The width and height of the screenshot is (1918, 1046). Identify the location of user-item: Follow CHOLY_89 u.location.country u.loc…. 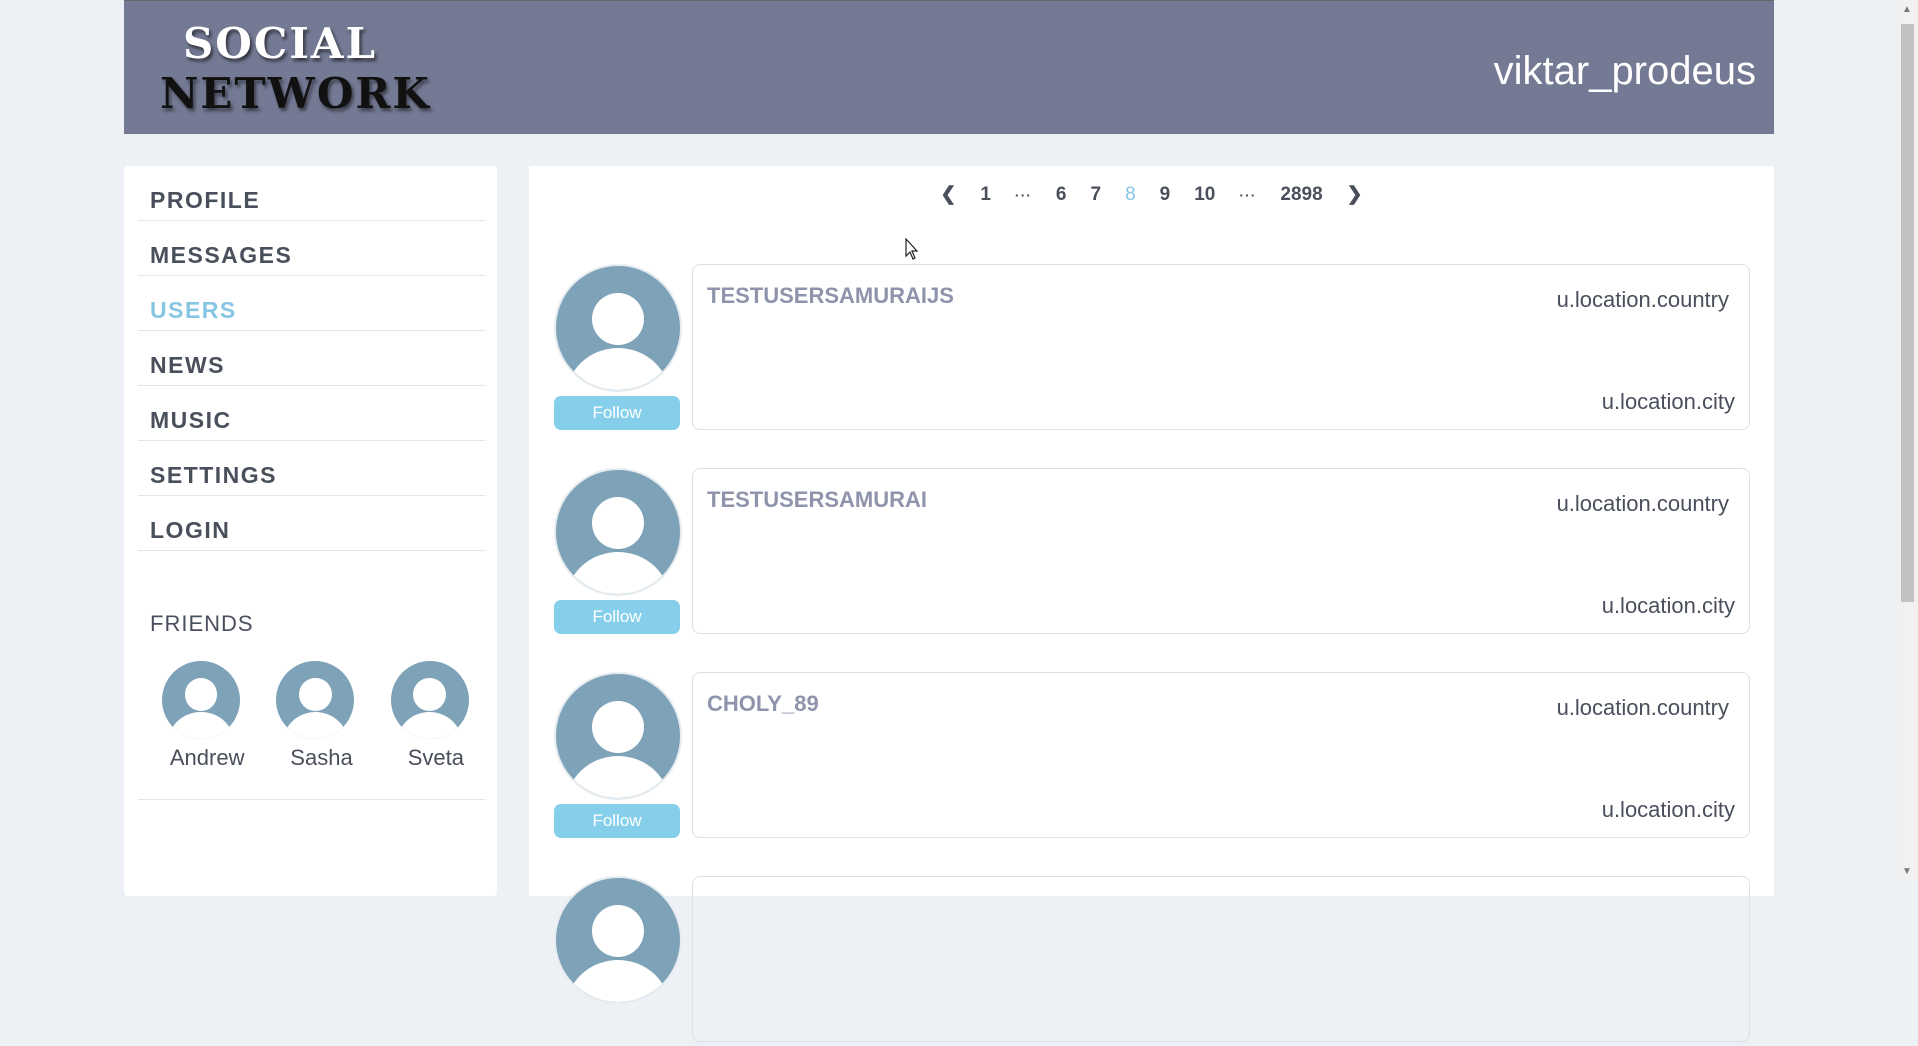
(1154, 757).